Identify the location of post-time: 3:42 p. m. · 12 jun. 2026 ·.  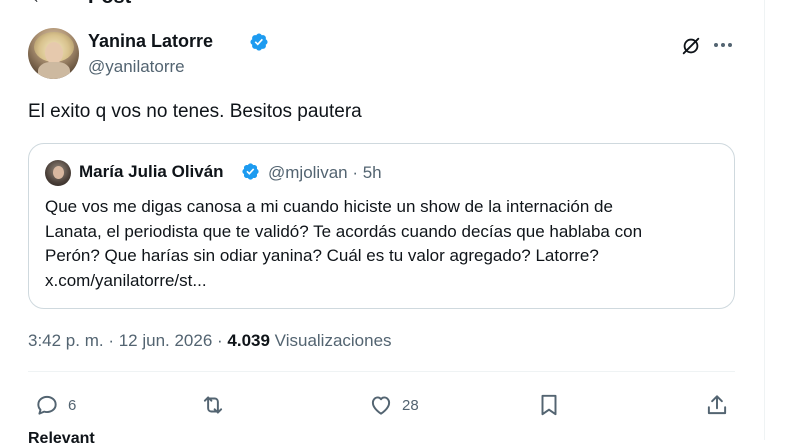
(127, 340).